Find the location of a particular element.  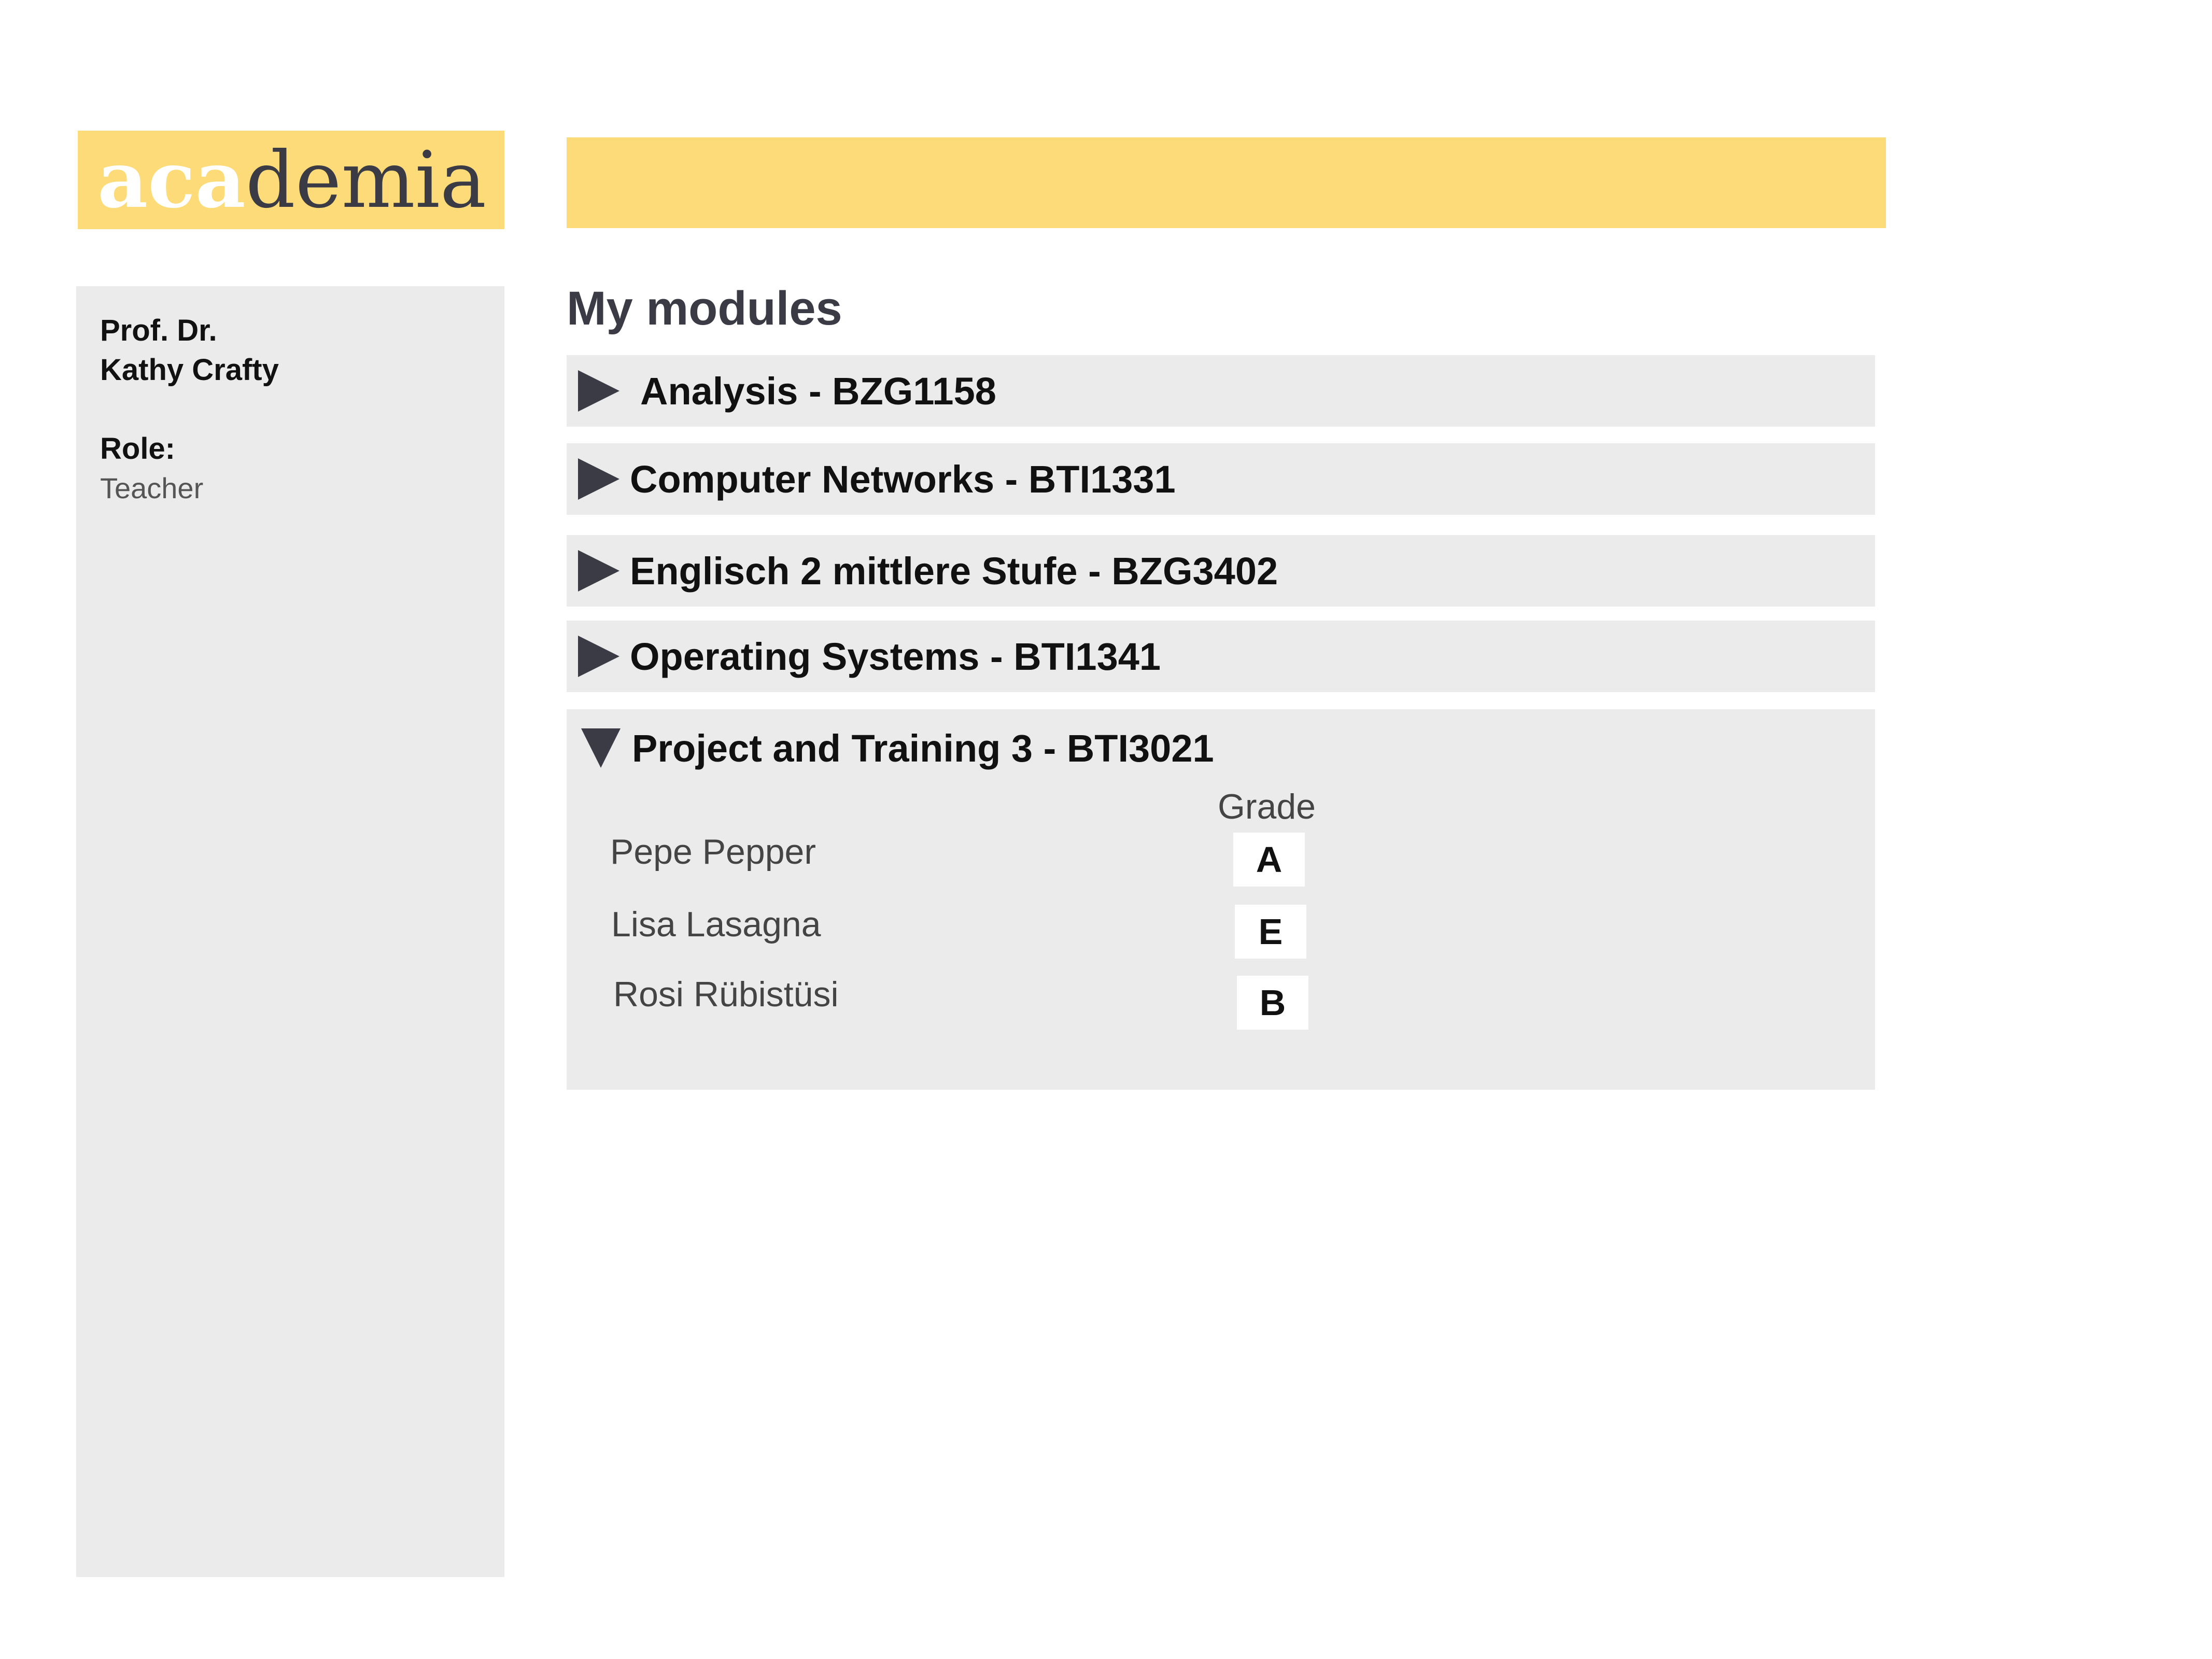

triangle-down-icon is located at coordinates (601, 748).